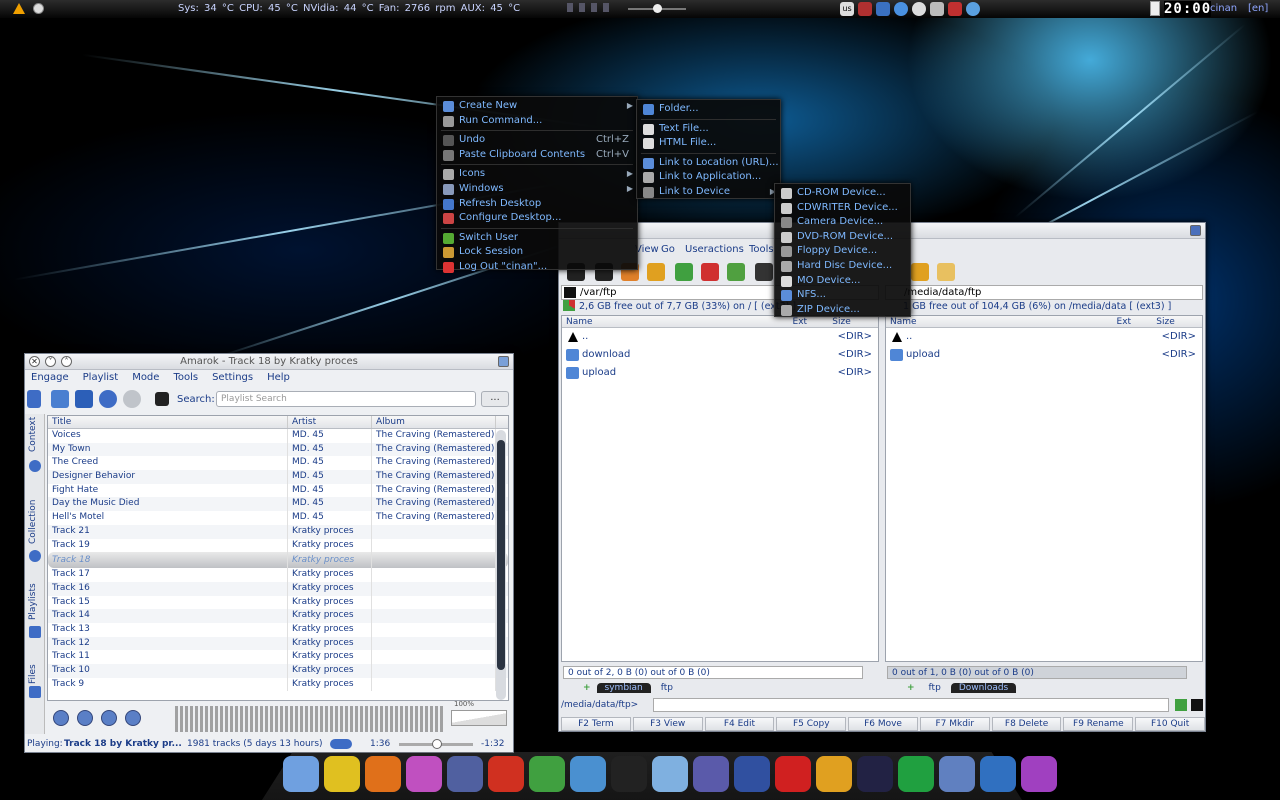 The image size is (1280, 800). Describe the element at coordinates (711, 774) in the screenshot. I see `screenshot-icon` at that location.